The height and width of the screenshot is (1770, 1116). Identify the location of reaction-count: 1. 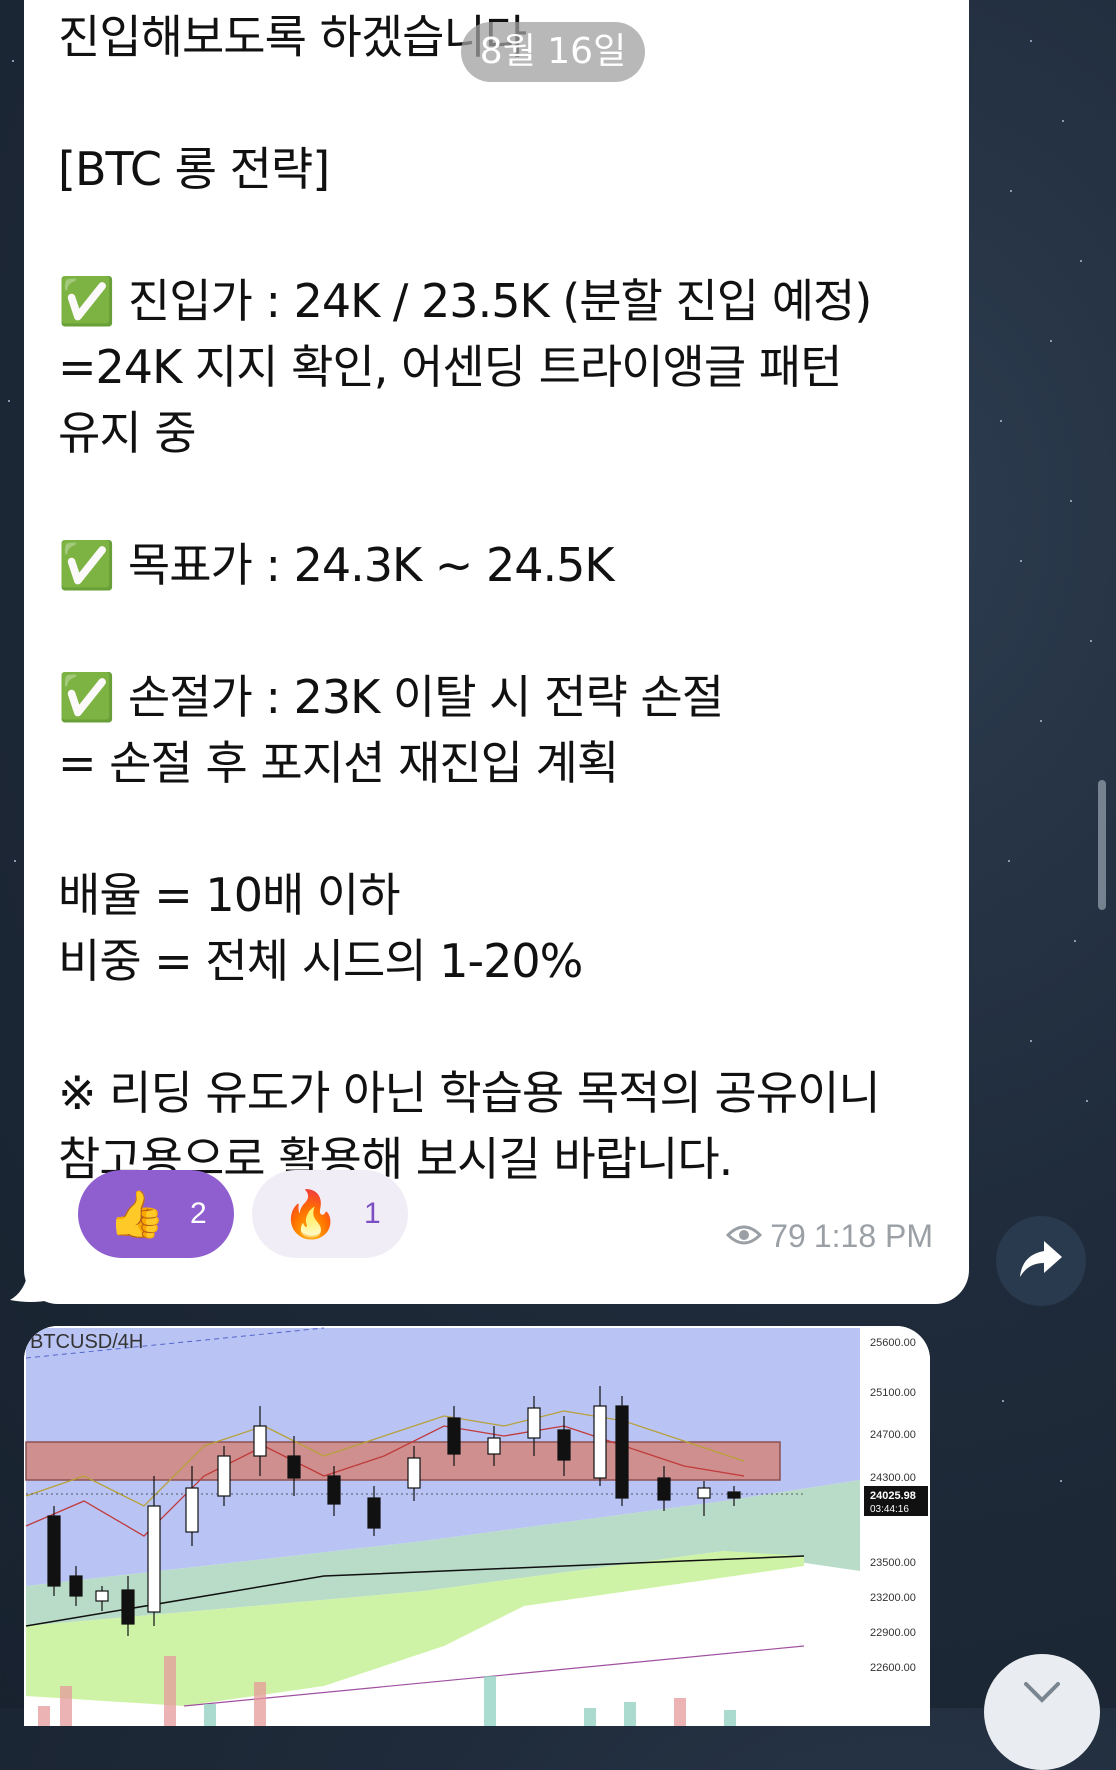
(372, 1213).